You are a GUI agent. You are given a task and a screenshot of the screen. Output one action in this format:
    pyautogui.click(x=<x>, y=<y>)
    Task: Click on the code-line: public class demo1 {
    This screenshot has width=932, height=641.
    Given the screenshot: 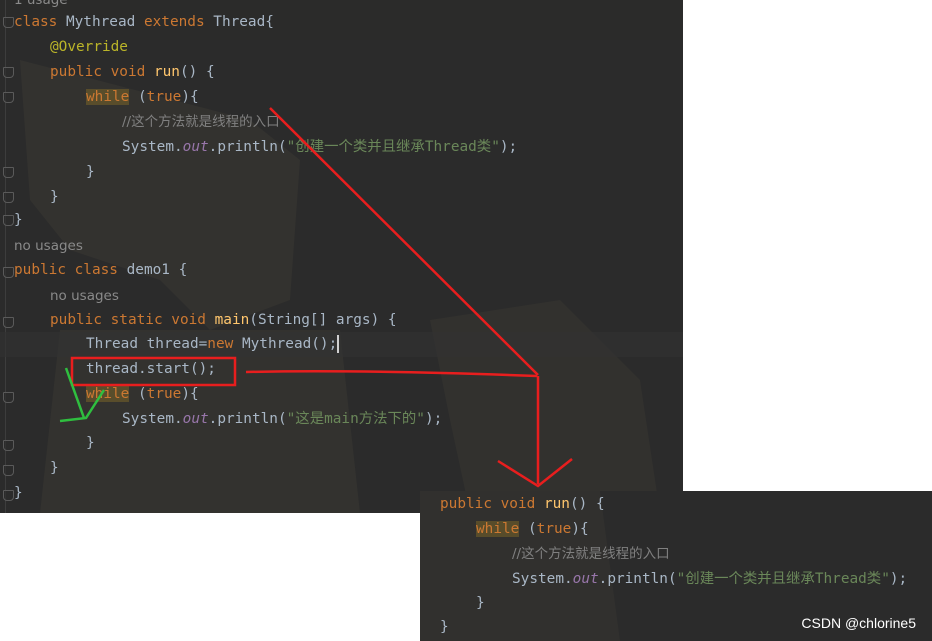 What is the action you would take?
    pyautogui.click(x=101, y=270)
    